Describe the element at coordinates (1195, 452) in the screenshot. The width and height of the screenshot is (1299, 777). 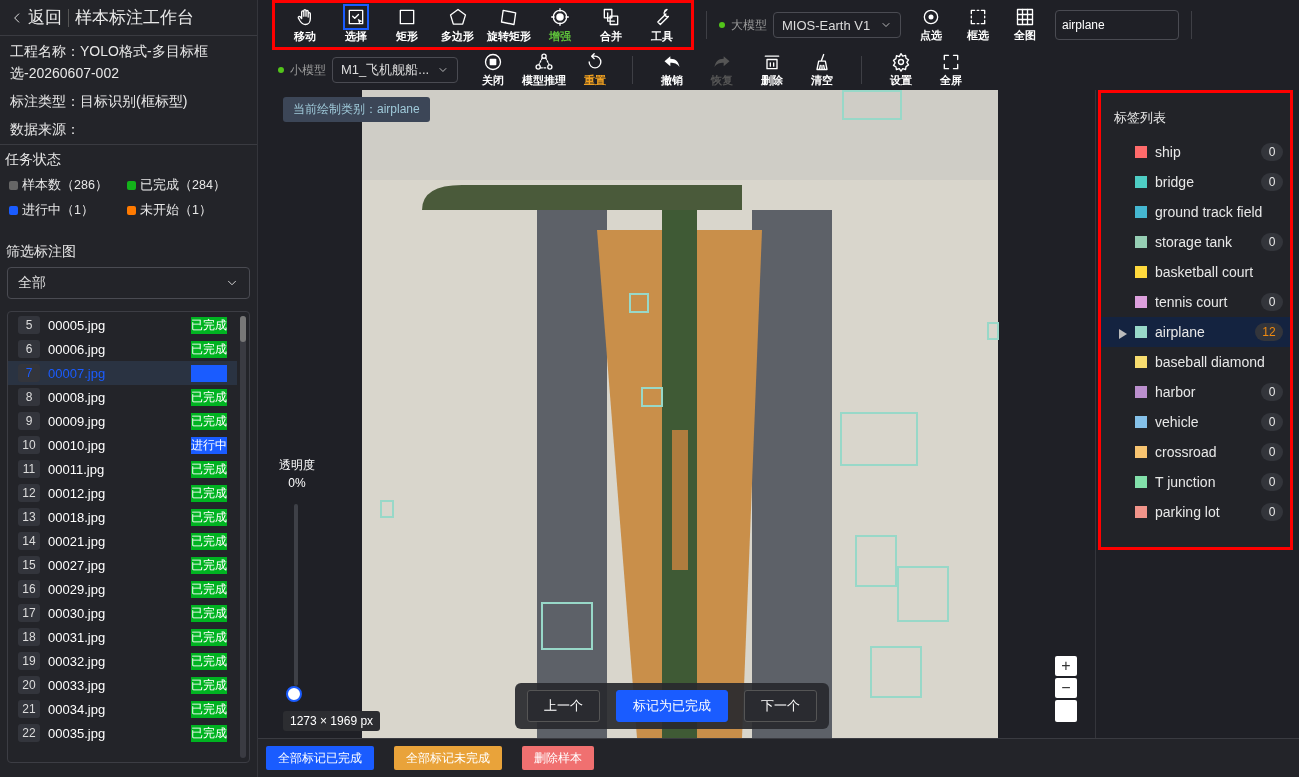
I see `label-item: crossroad 0` at that location.